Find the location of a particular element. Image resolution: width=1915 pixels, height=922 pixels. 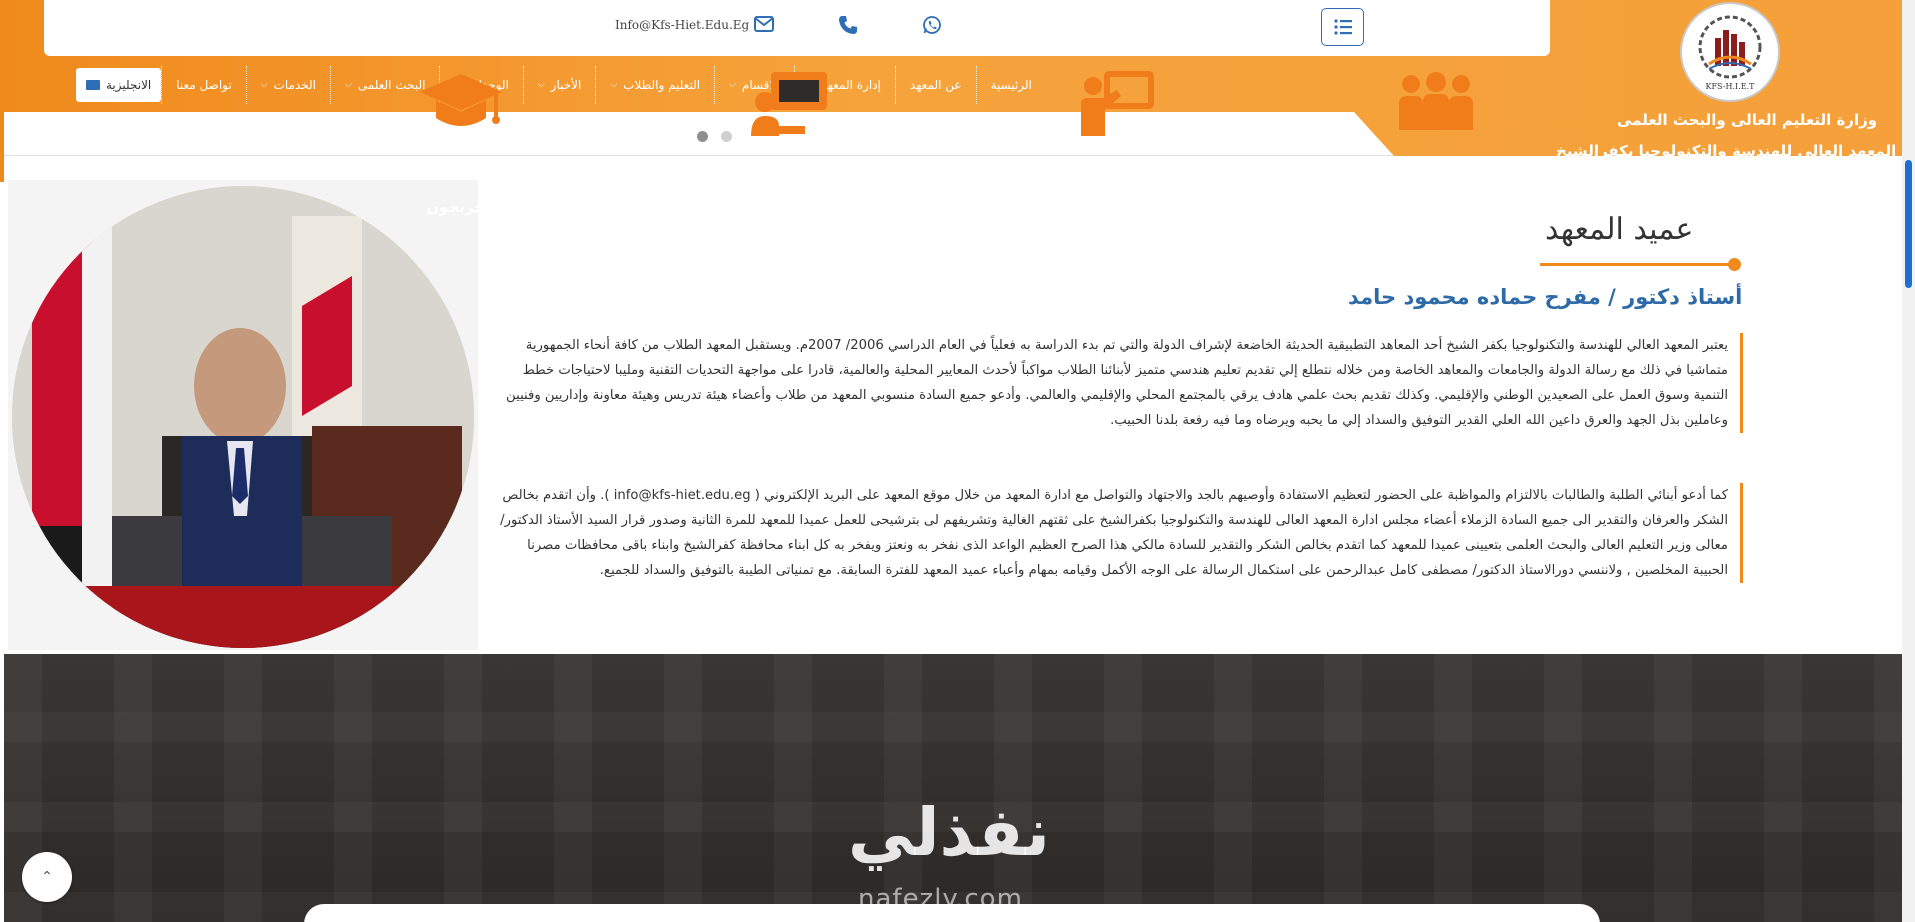

stat-faculty: 200K هيئة تدريس is located at coordinates (1114, 144).